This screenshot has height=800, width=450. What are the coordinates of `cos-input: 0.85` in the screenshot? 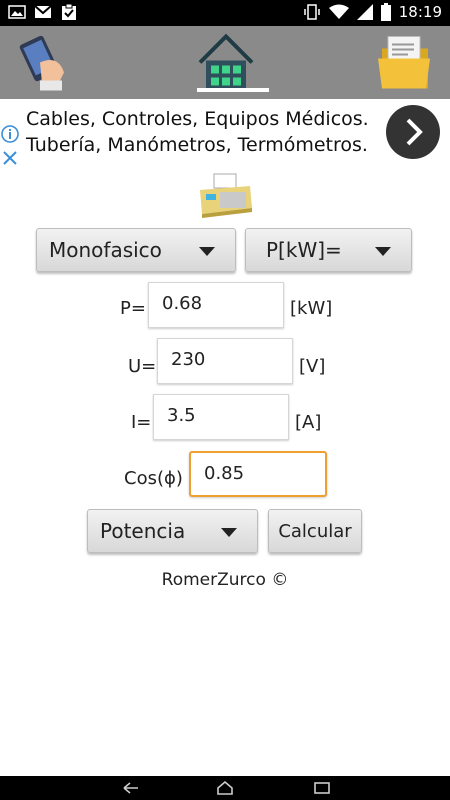 It's located at (258, 474).